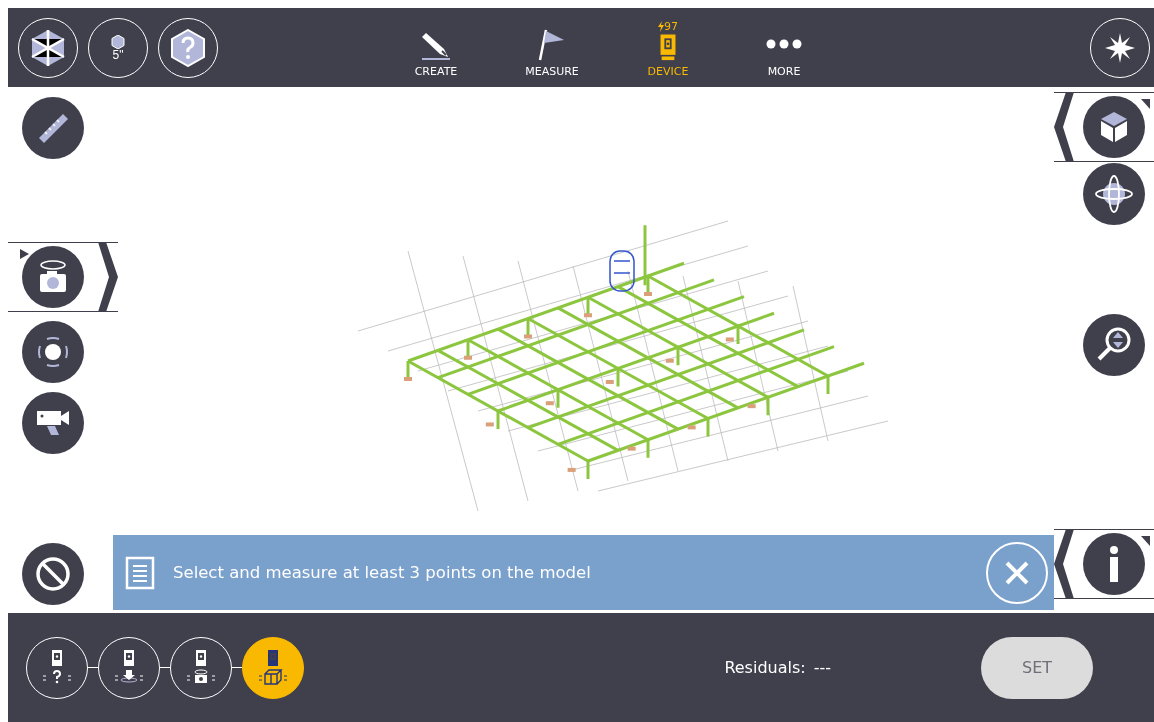 This screenshot has height=722, width=1154. Describe the element at coordinates (140, 572) in the screenshot. I see `document-icon` at that location.